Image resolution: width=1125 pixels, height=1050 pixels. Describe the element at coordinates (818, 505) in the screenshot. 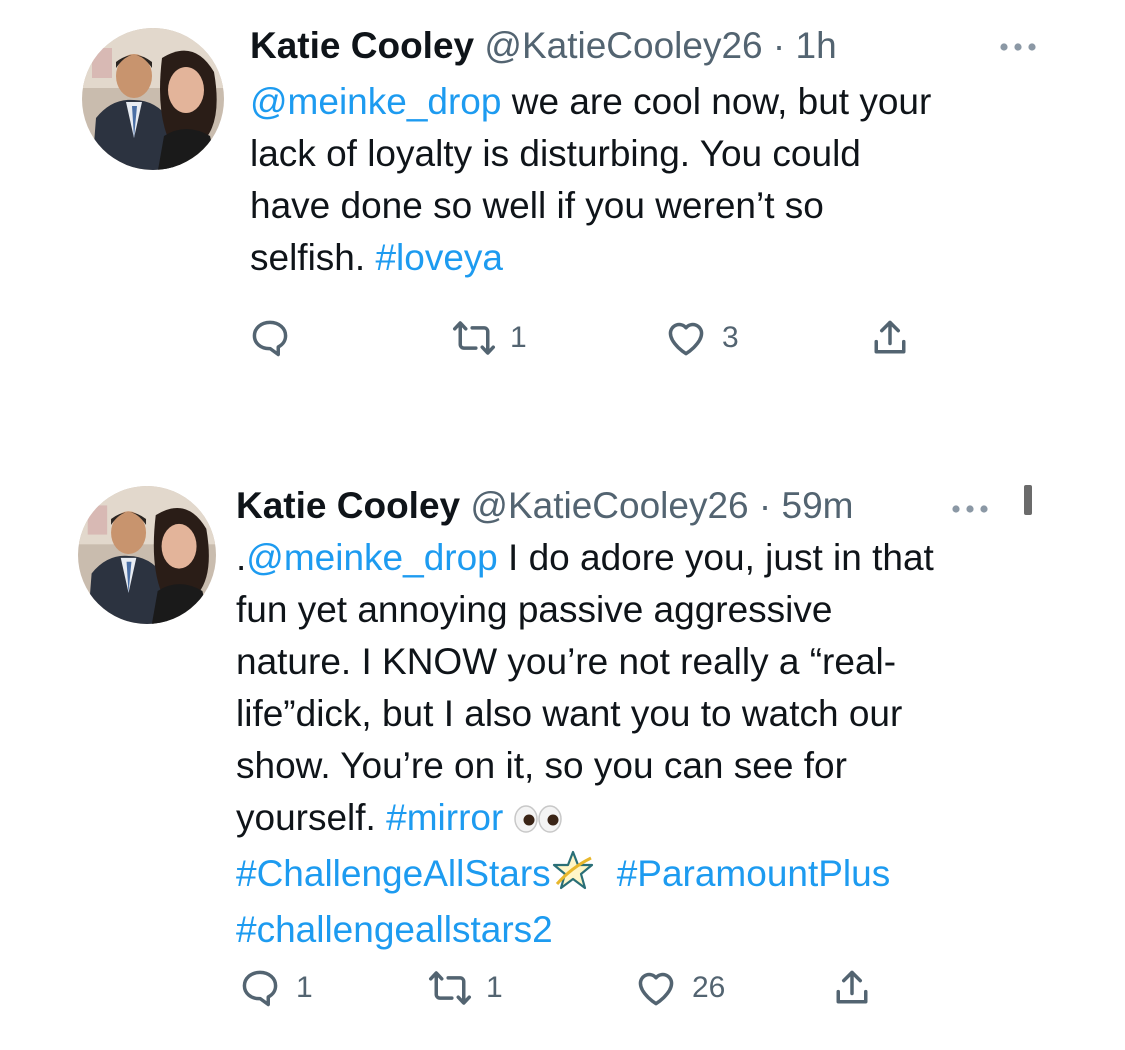

I see `timestamp: 59m` at that location.